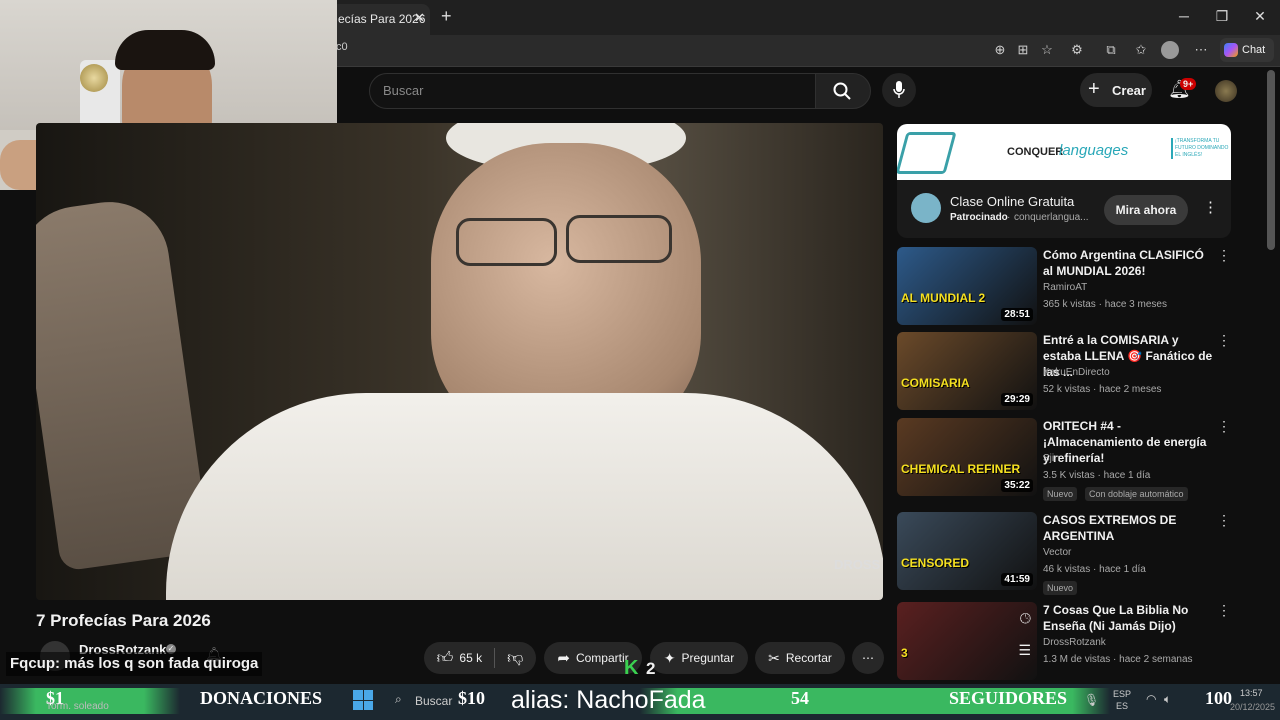 Image resolution: width=1280 pixels, height=720 pixels. Describe the element at coordinates (967, 371) in the screenshot. I see `video-thumbnail: COMISARIA 29:29` at that location.